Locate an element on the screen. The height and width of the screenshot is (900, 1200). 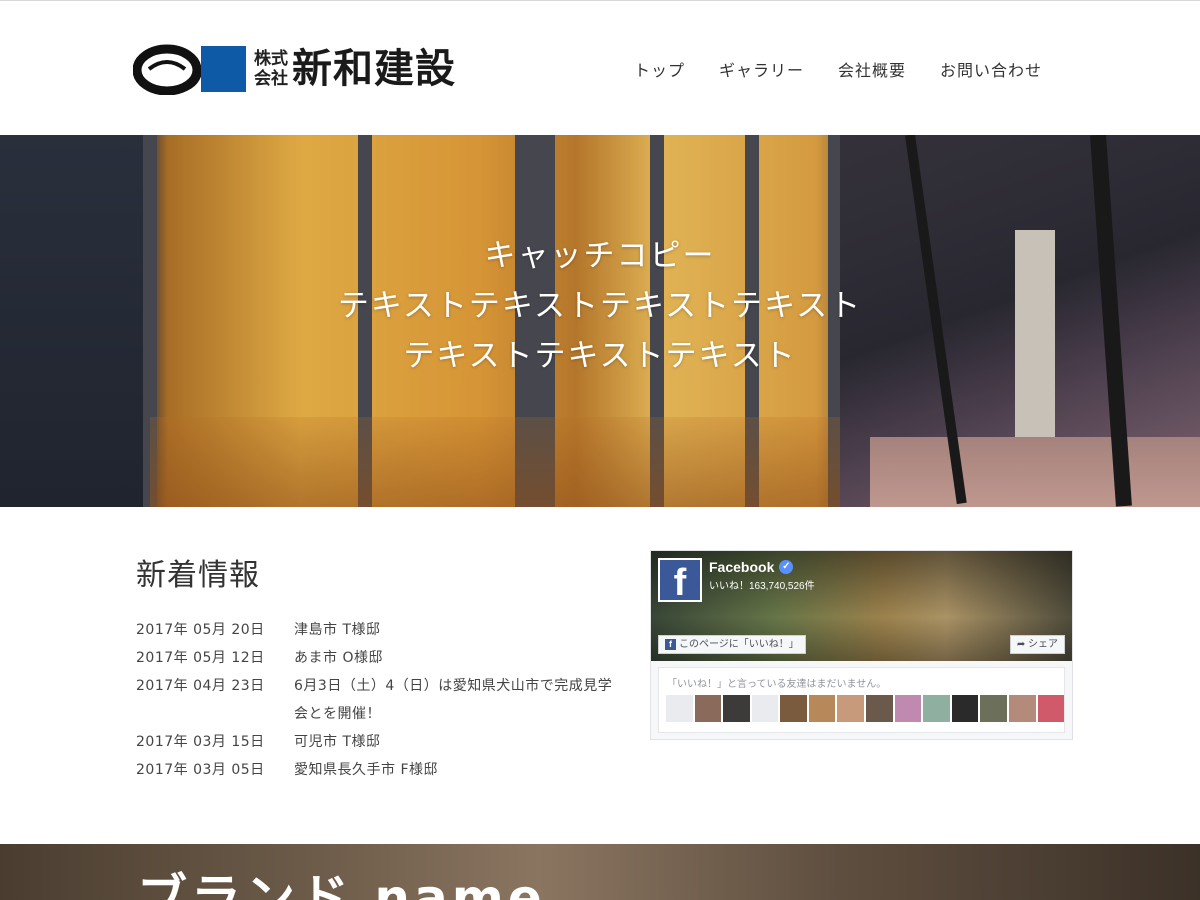
facebook-logo-icon: f is located at coordinates (680, 581).